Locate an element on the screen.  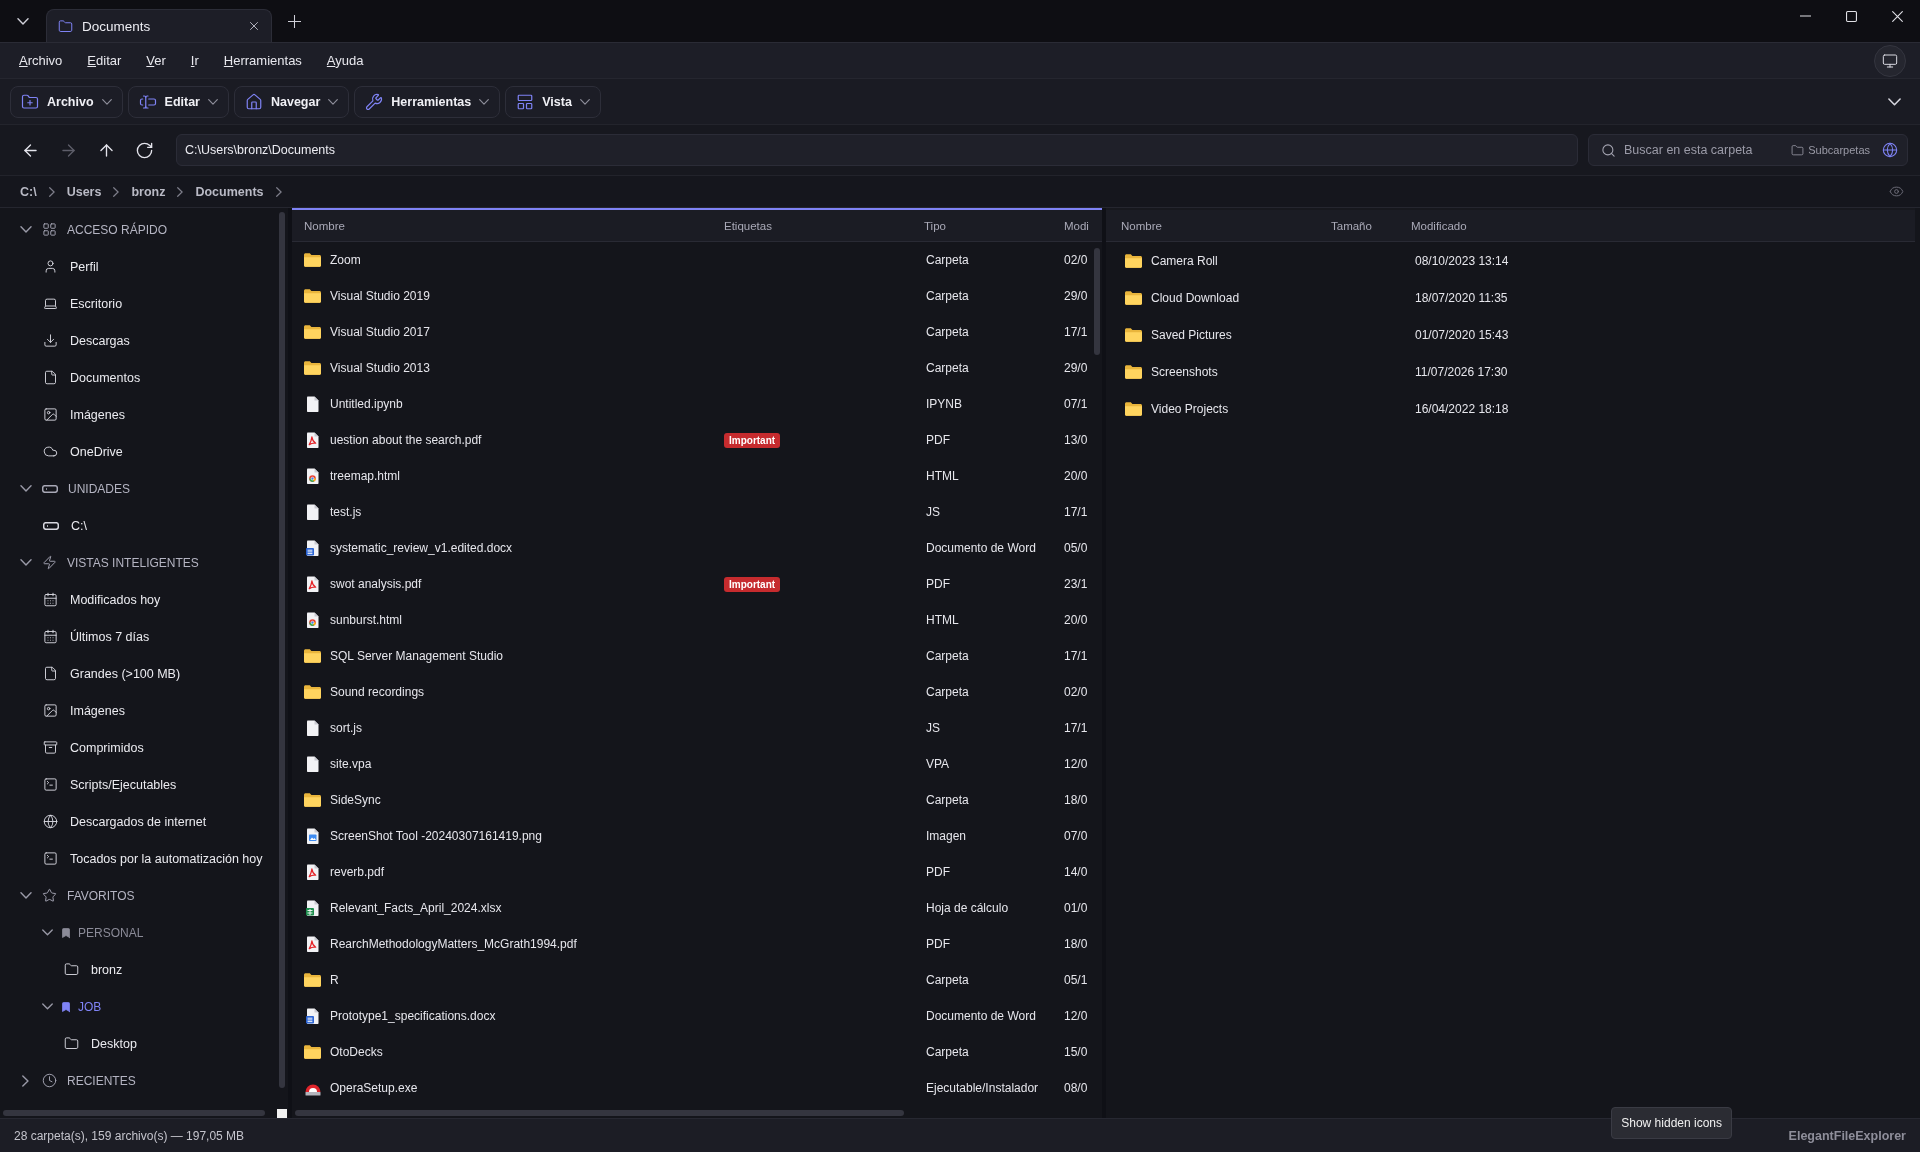
file-name: sort.js is located at coordinates (346, 728).